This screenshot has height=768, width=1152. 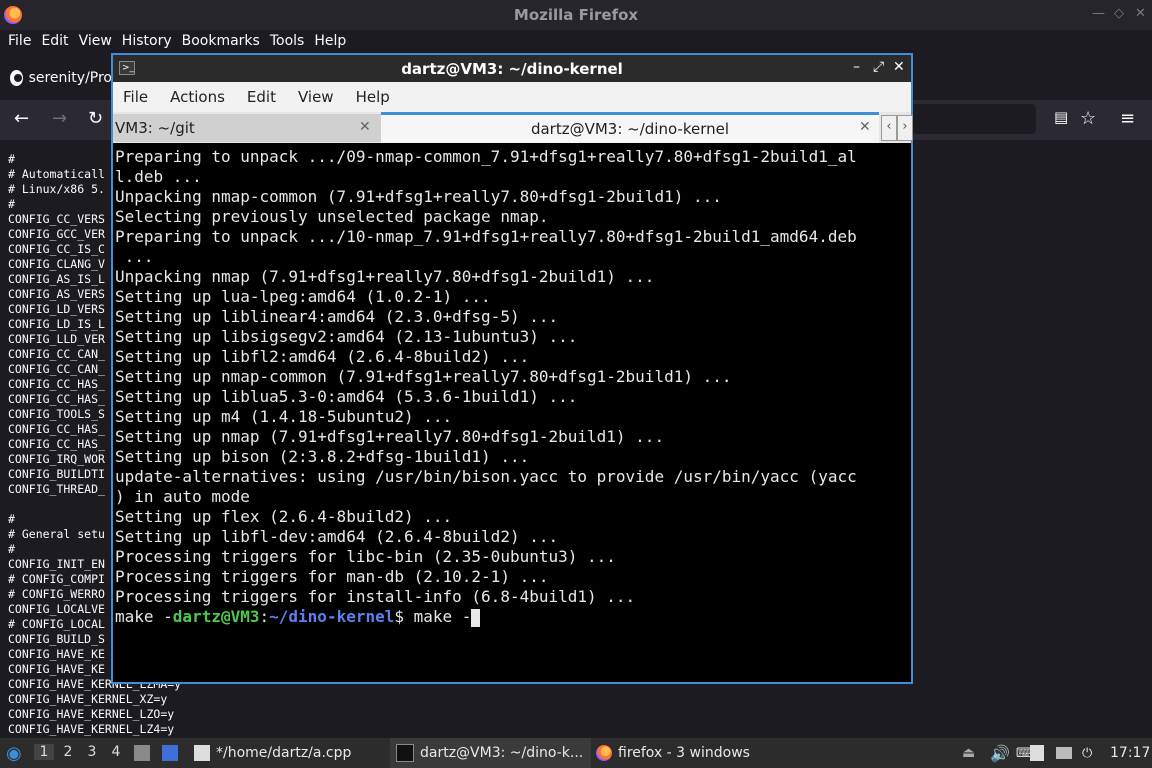 I want to click on task-label: firefox - 3 windows, so click(x=684, y=753).